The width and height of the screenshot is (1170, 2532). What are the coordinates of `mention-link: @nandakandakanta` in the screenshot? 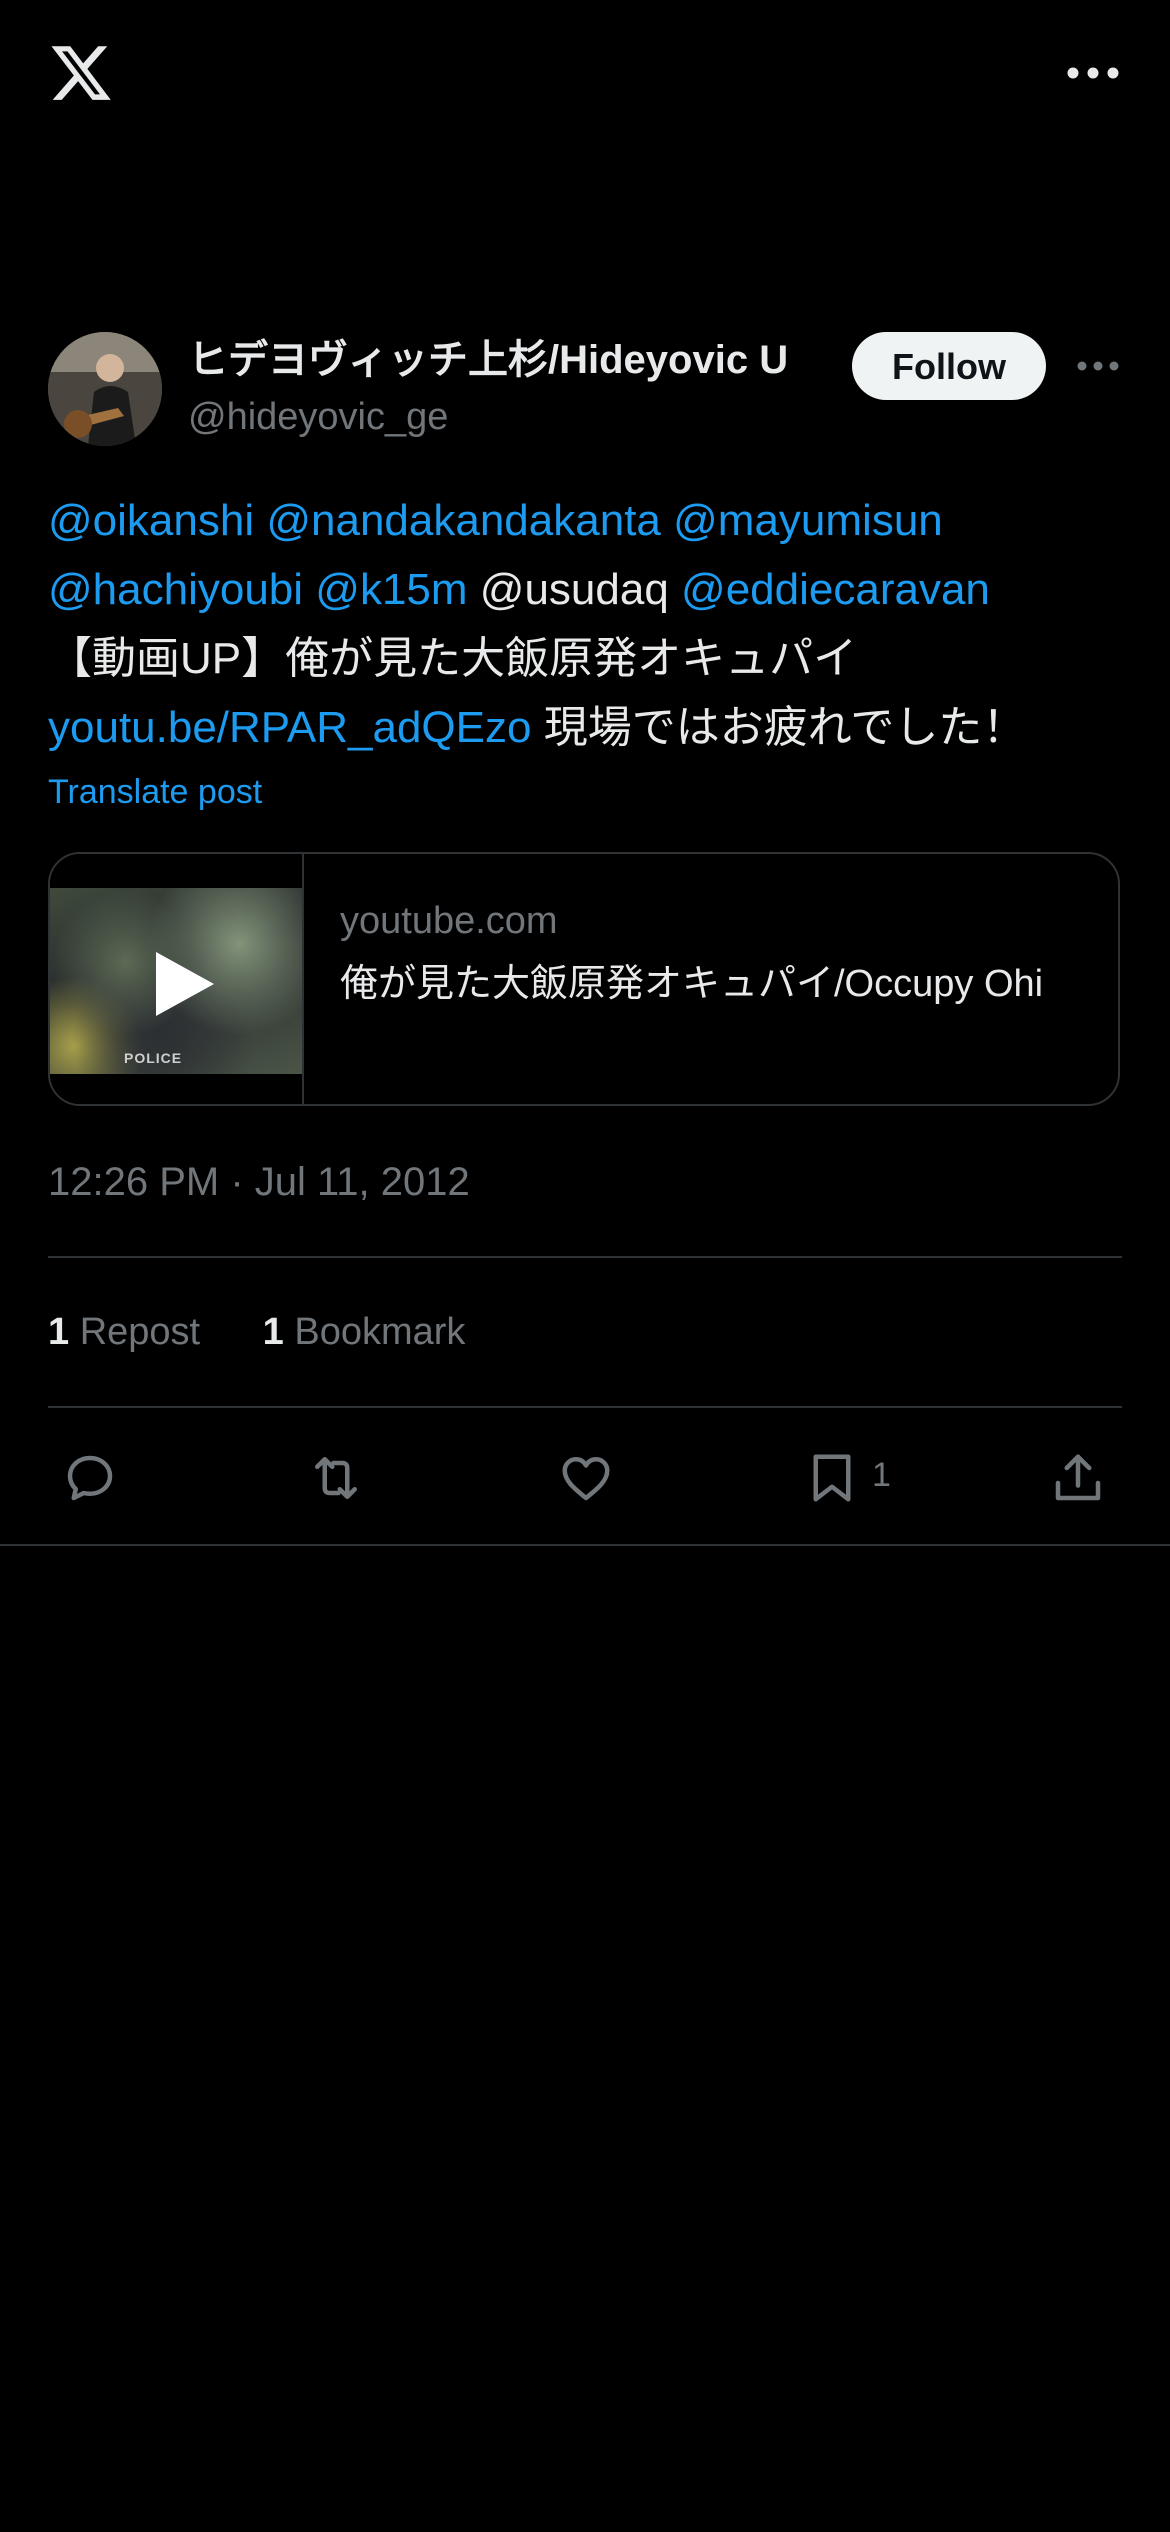 It's located at (463, 520).